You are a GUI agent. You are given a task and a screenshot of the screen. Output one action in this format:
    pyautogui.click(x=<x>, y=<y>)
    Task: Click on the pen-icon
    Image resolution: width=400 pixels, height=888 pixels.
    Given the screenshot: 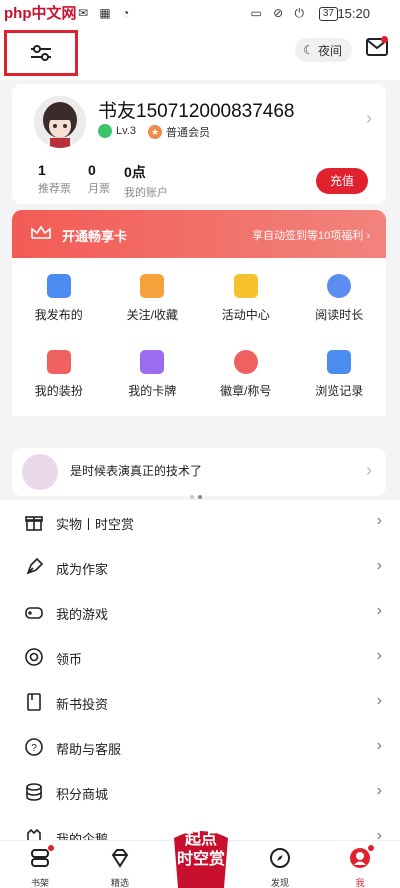 What is the action you would take?
    pyautogui.click(x=34, y=567)
    